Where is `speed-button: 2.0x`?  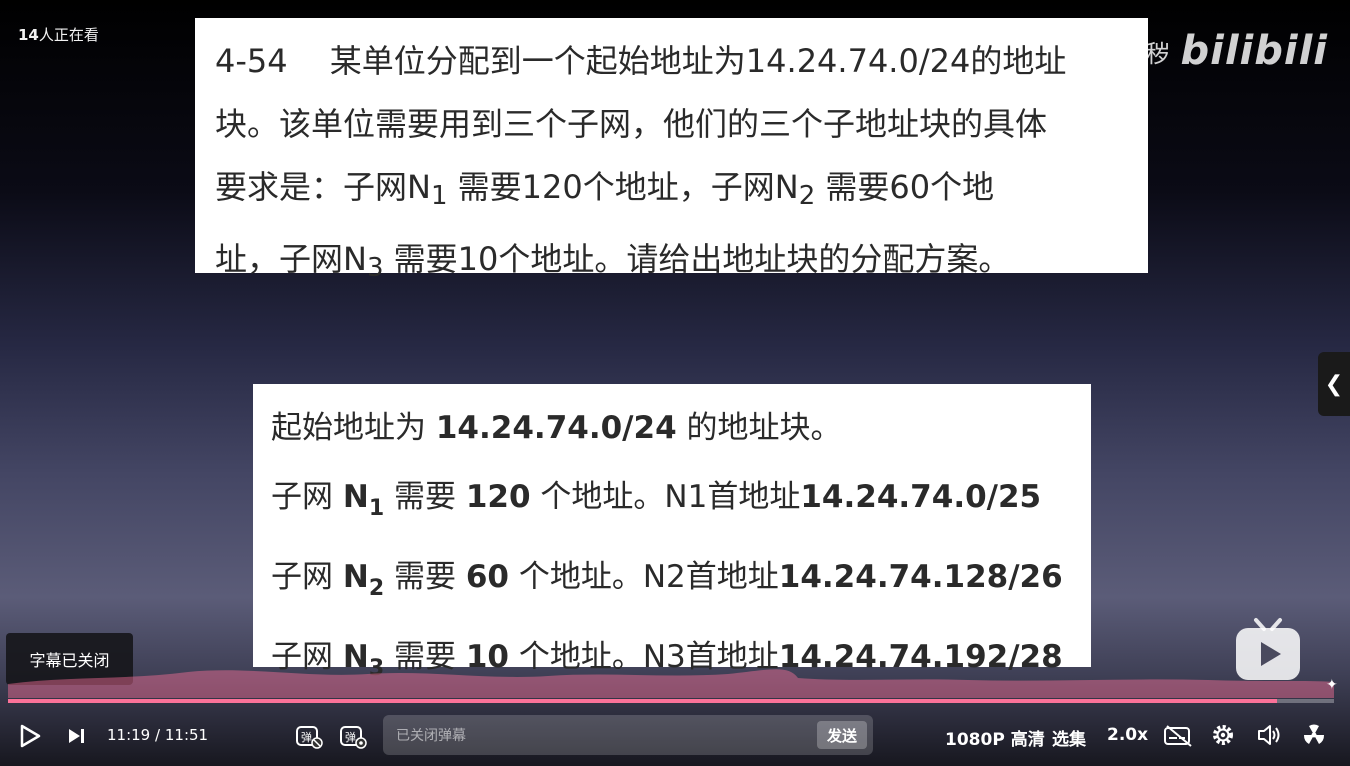 speed-button: 2.0x is located at coordinates (1127, 735).